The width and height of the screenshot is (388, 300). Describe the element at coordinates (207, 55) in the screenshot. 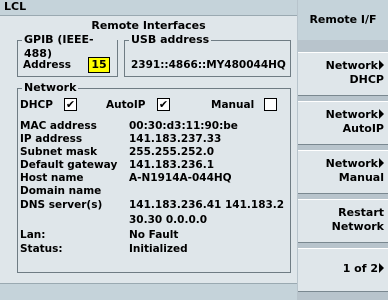

I see `usb-group: USB address 2391::4866::MY480044HQ` at that location.